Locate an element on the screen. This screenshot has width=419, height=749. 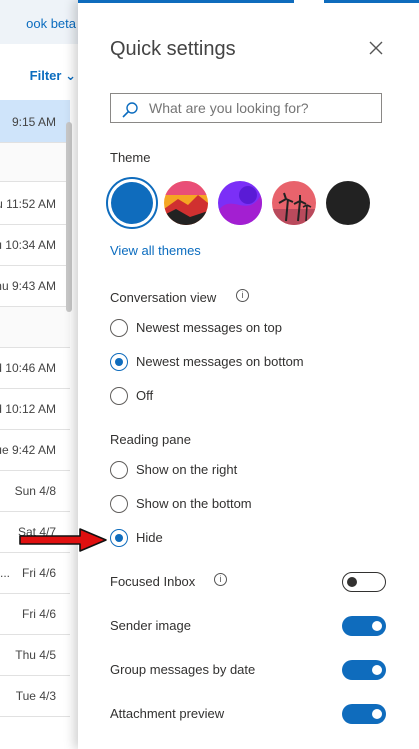
list-item: Fri 4/6 is located at coordinates (35, 614).